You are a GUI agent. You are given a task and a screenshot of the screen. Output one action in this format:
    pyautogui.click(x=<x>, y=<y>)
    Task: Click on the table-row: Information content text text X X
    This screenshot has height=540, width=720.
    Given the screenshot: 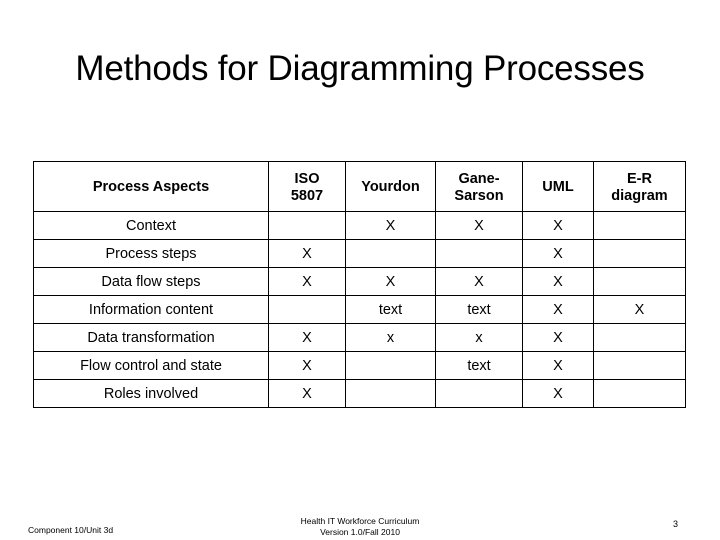 What is the action you would take?
    pyautogui.click(x=359, y=309)
    